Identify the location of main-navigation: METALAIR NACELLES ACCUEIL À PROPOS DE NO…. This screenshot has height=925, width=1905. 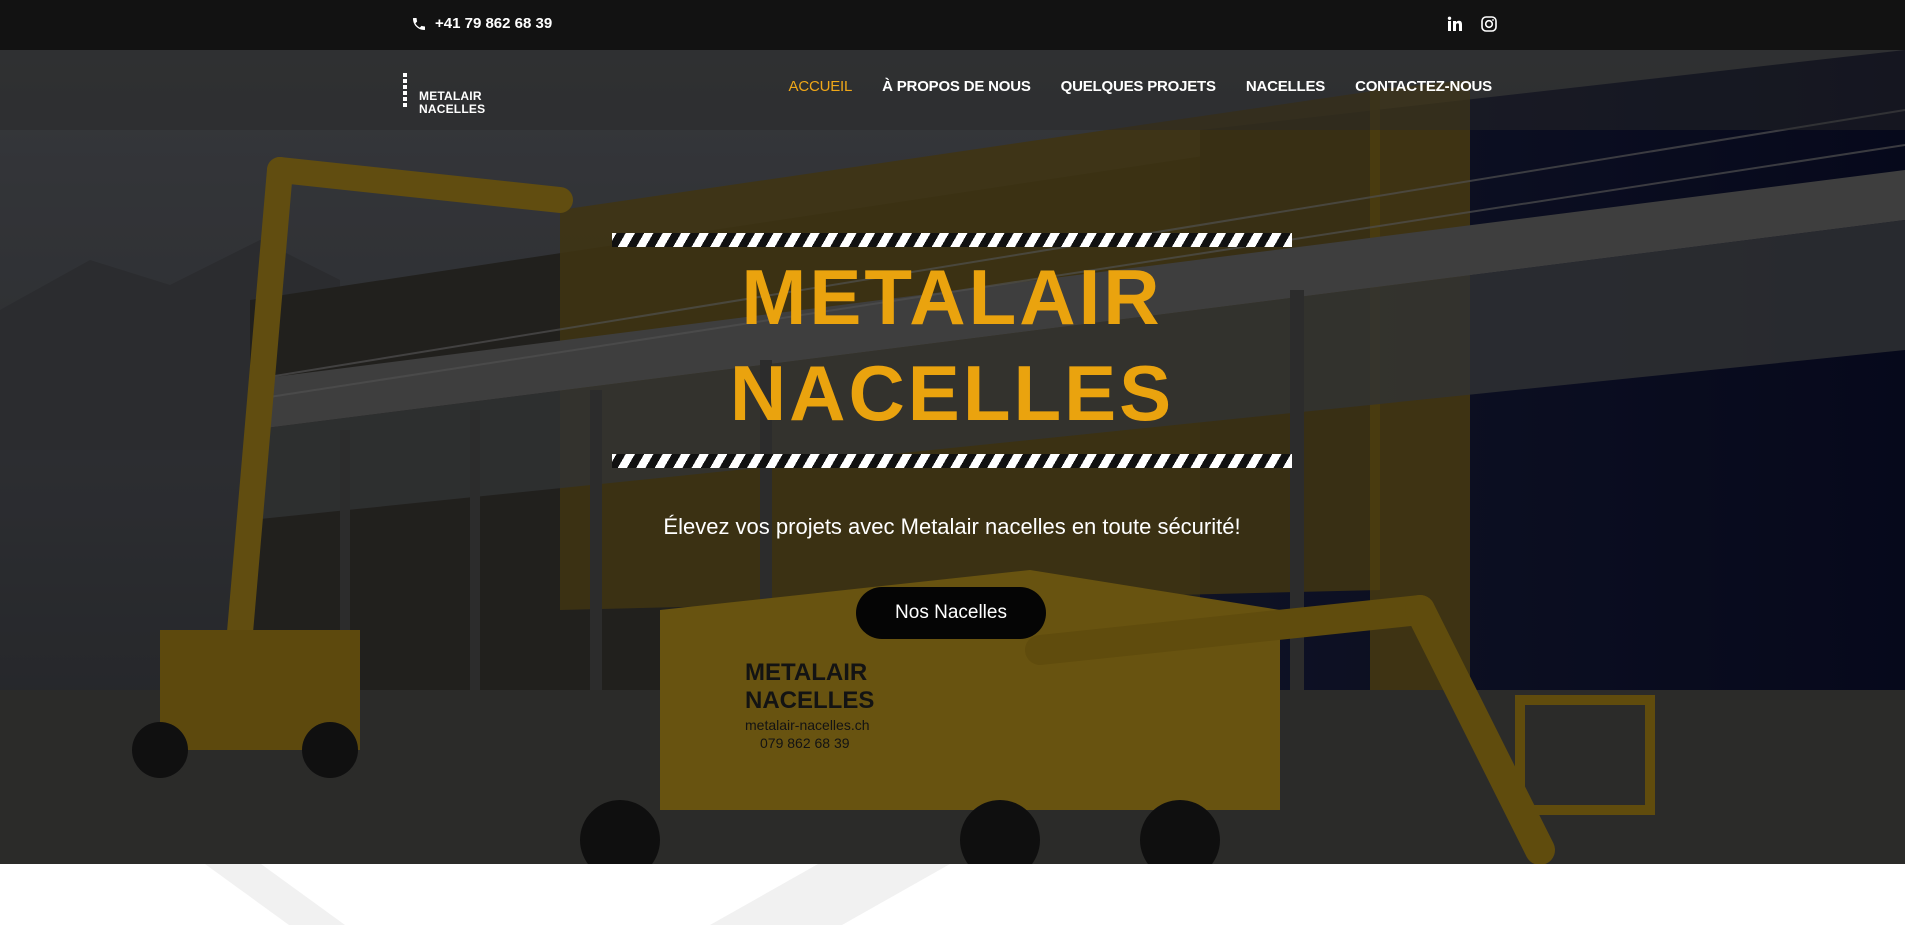
(952, 90).